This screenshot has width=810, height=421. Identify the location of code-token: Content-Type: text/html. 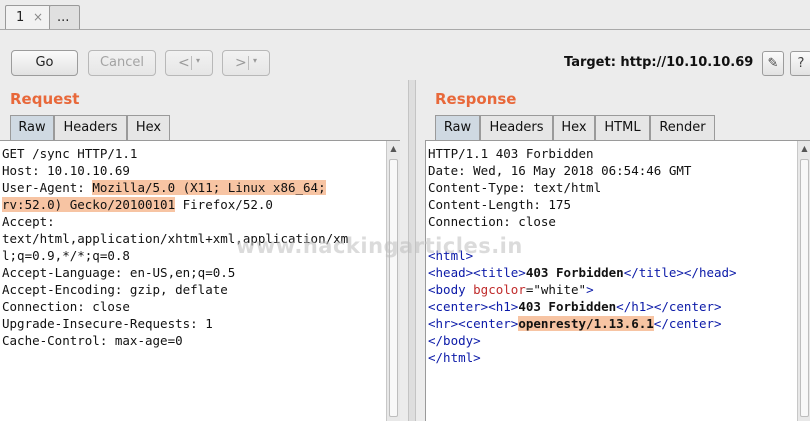
(515, 187).